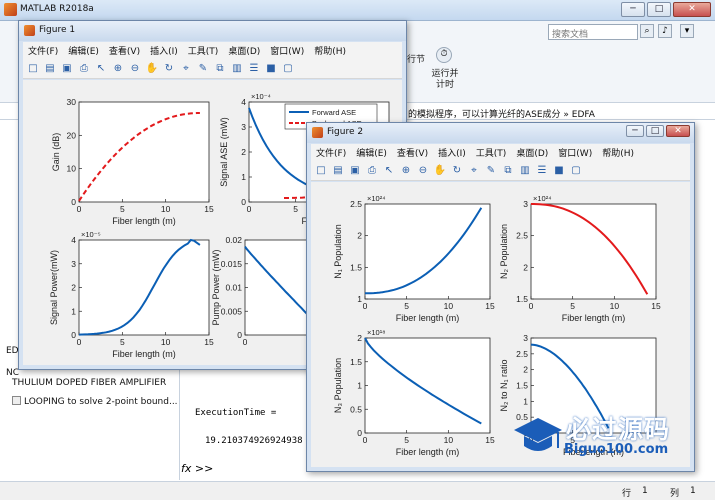 The height and width of the screenshot is (500, 715). Describe the element at coordinates (356, 409) in the screenshot. I see `y-tick-label: 0.5` at that location.